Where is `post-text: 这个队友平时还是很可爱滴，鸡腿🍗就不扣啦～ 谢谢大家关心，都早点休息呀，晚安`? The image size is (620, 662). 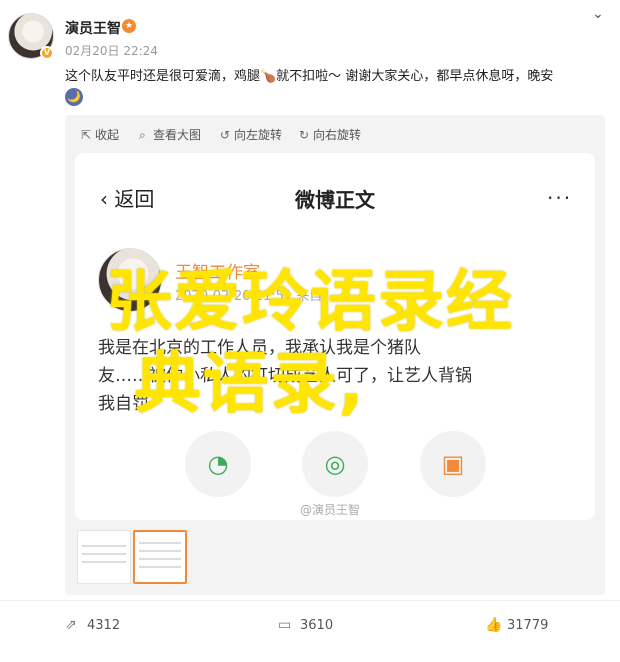 post-text: 这个队友平时还是很可爱滴，鸡腿🍗就不扣啦～ 谢谢大家关心，都早点休息呀，晚安 is located at coordinates (309, 76).